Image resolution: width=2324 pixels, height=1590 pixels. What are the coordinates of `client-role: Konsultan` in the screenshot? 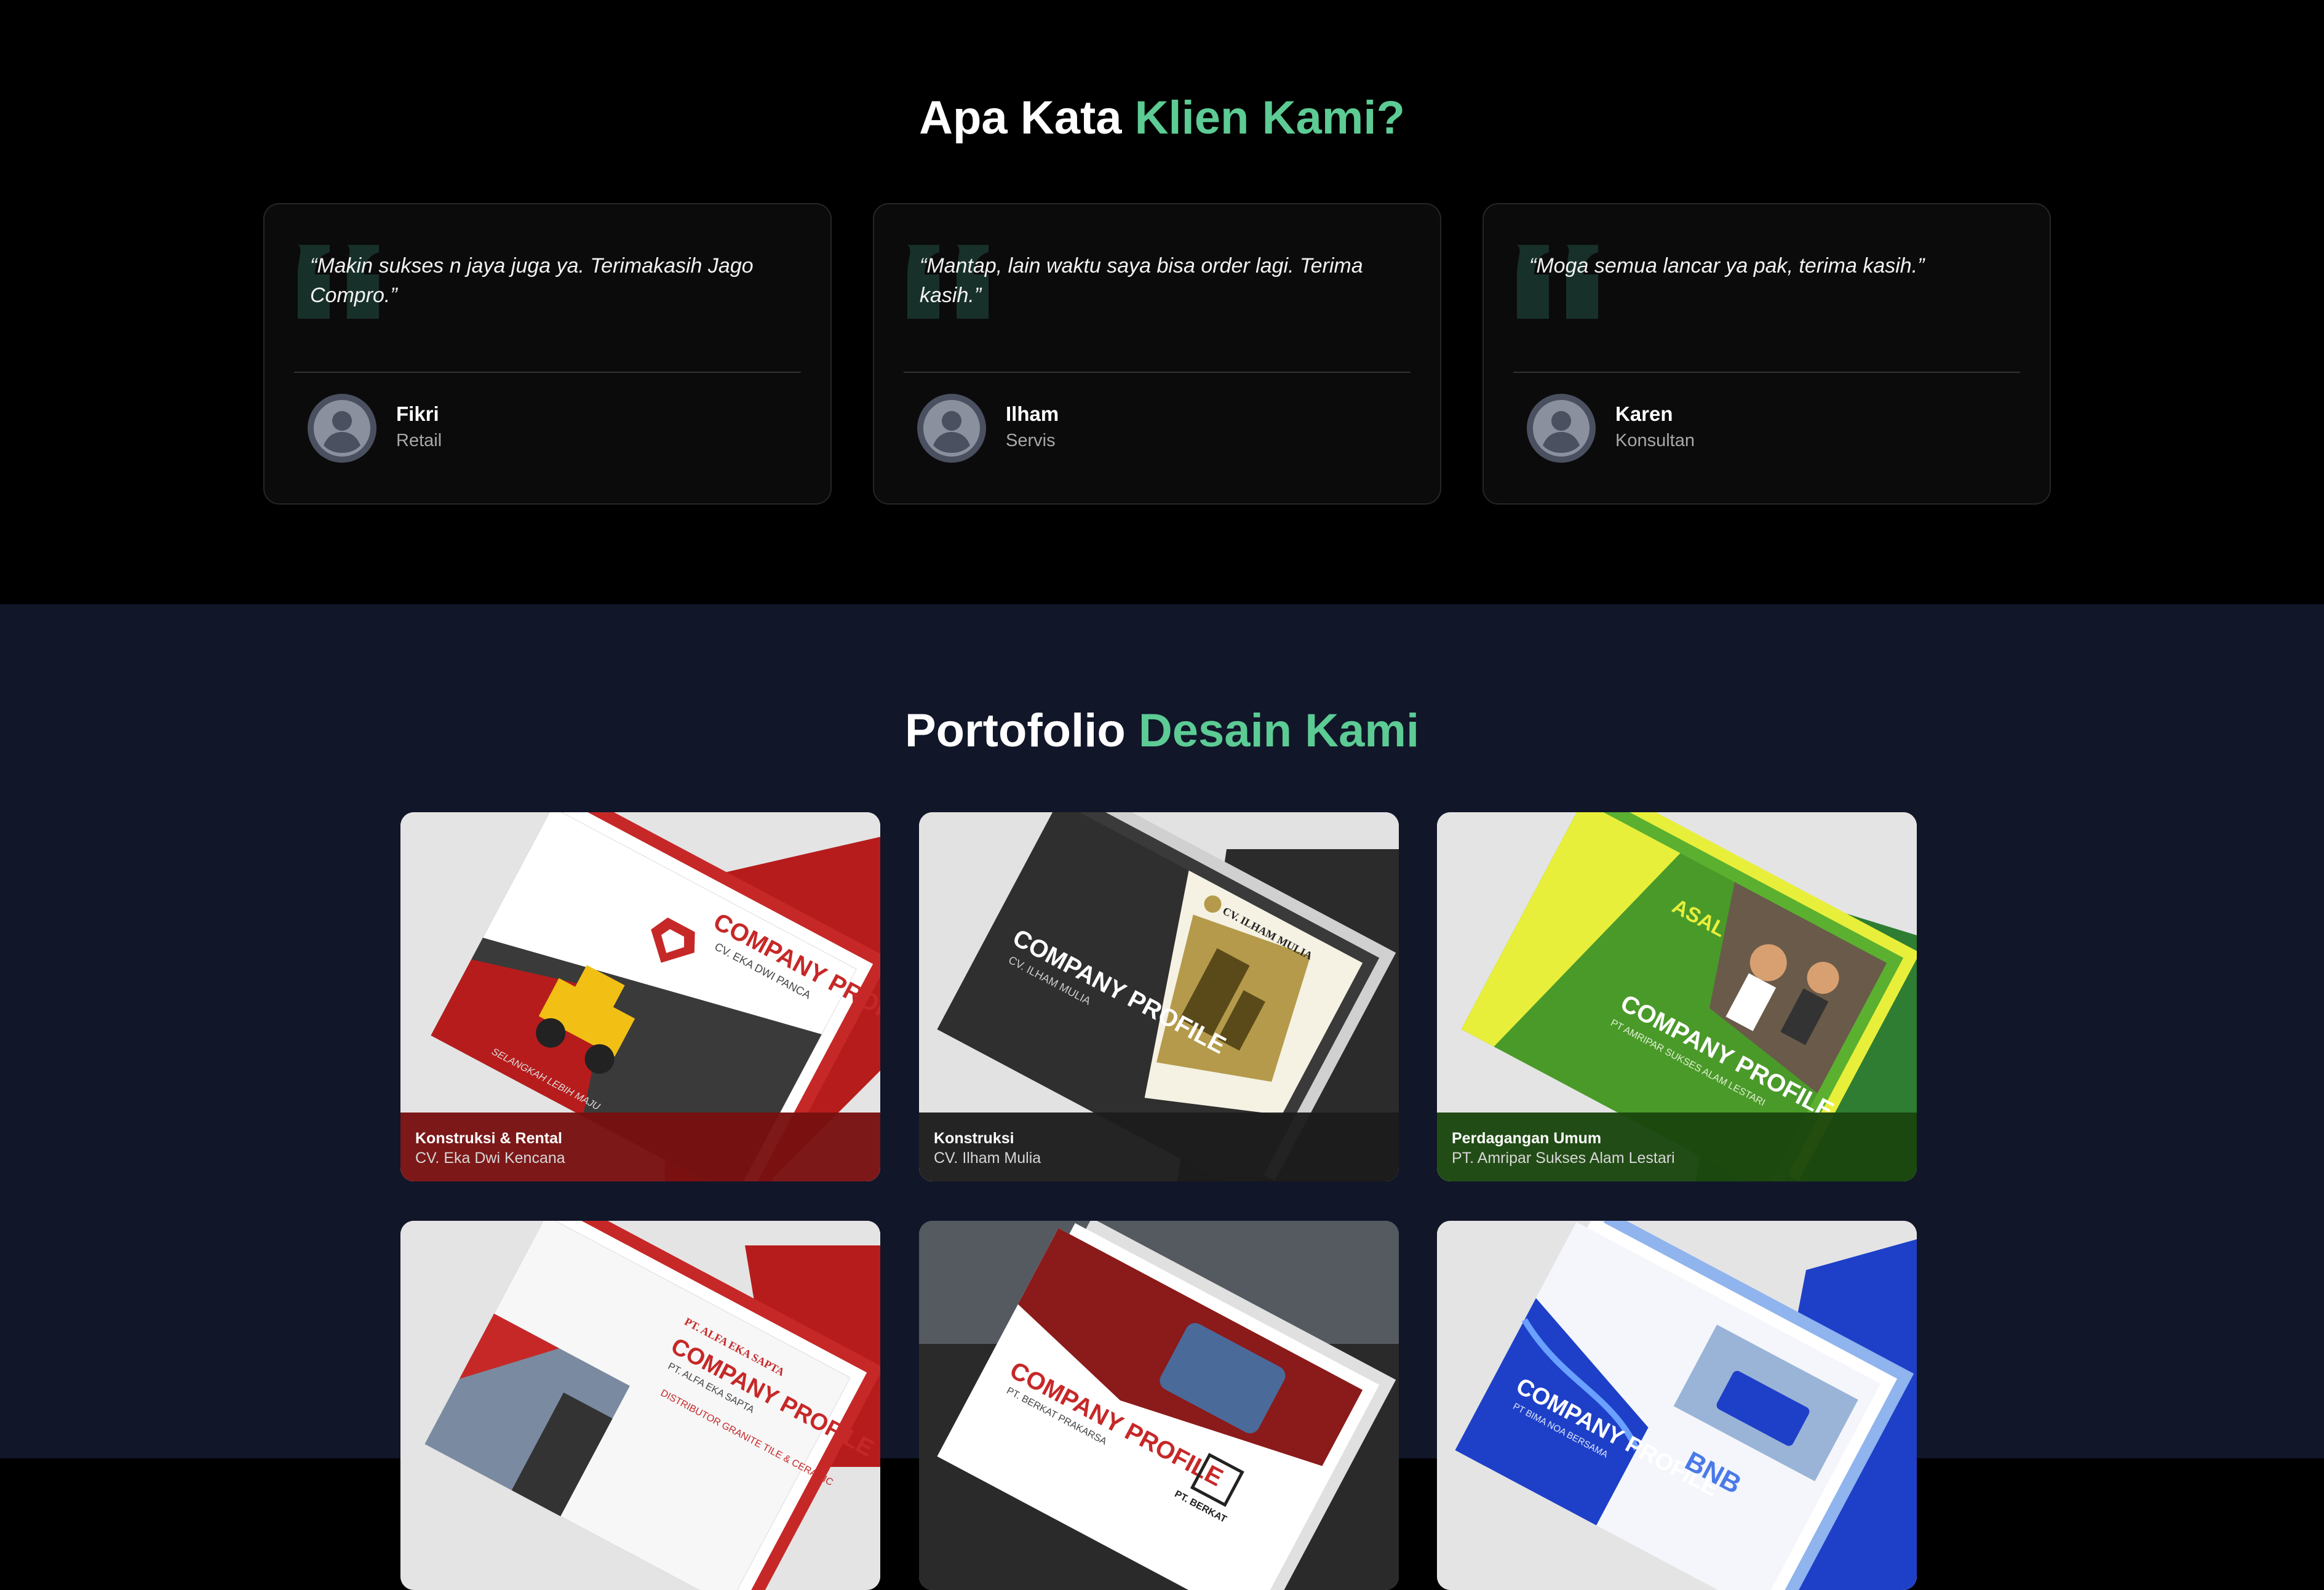 It's located at (1655, 441).